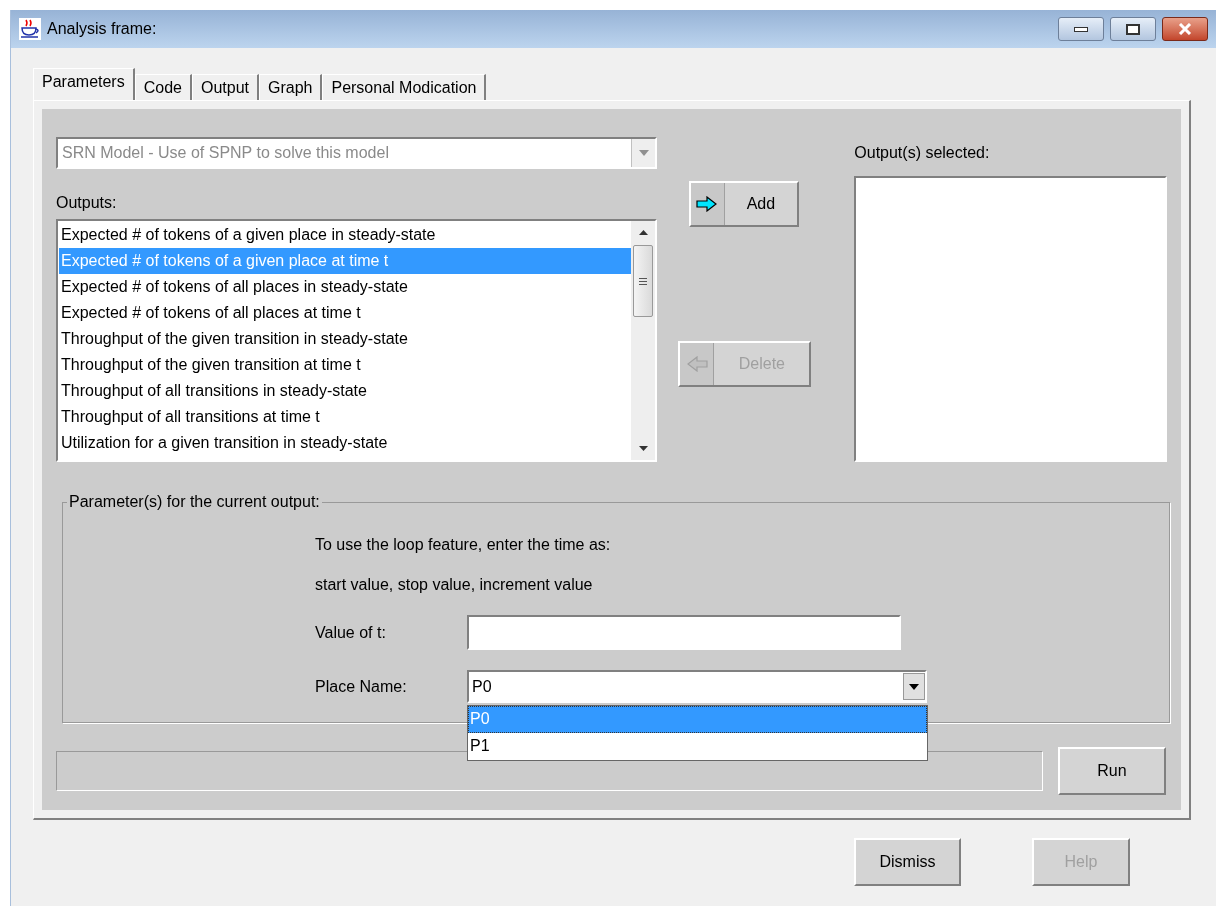 The image size is (1216, 906). What do you see at coordinates (163, 87) in the screenshot?
I see `tab: Code` at bounding box center [163, 87].